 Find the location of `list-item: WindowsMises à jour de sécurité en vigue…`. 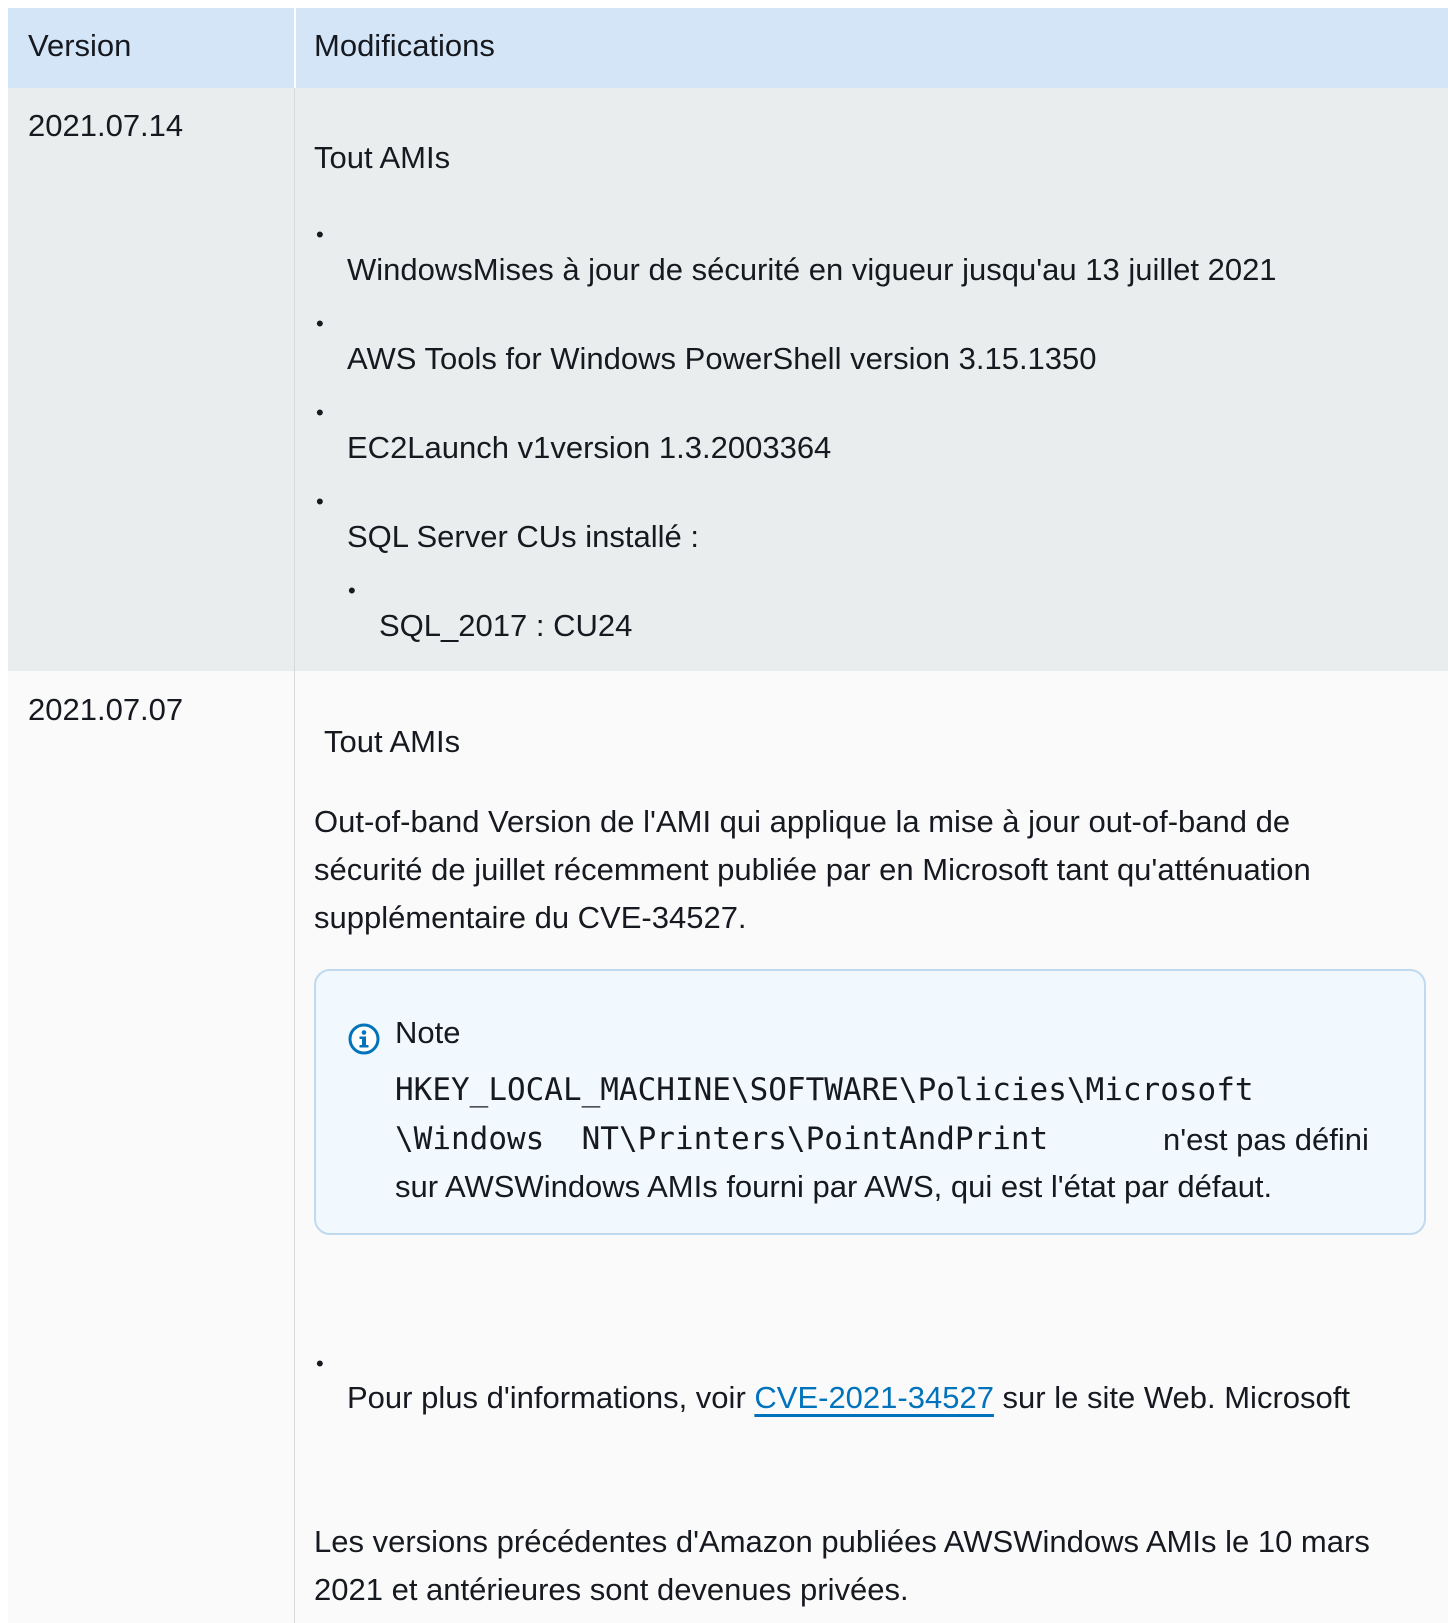

list-item: WindowsMises à jour de sécurité en vigue… is located at coordinates (812, 269).